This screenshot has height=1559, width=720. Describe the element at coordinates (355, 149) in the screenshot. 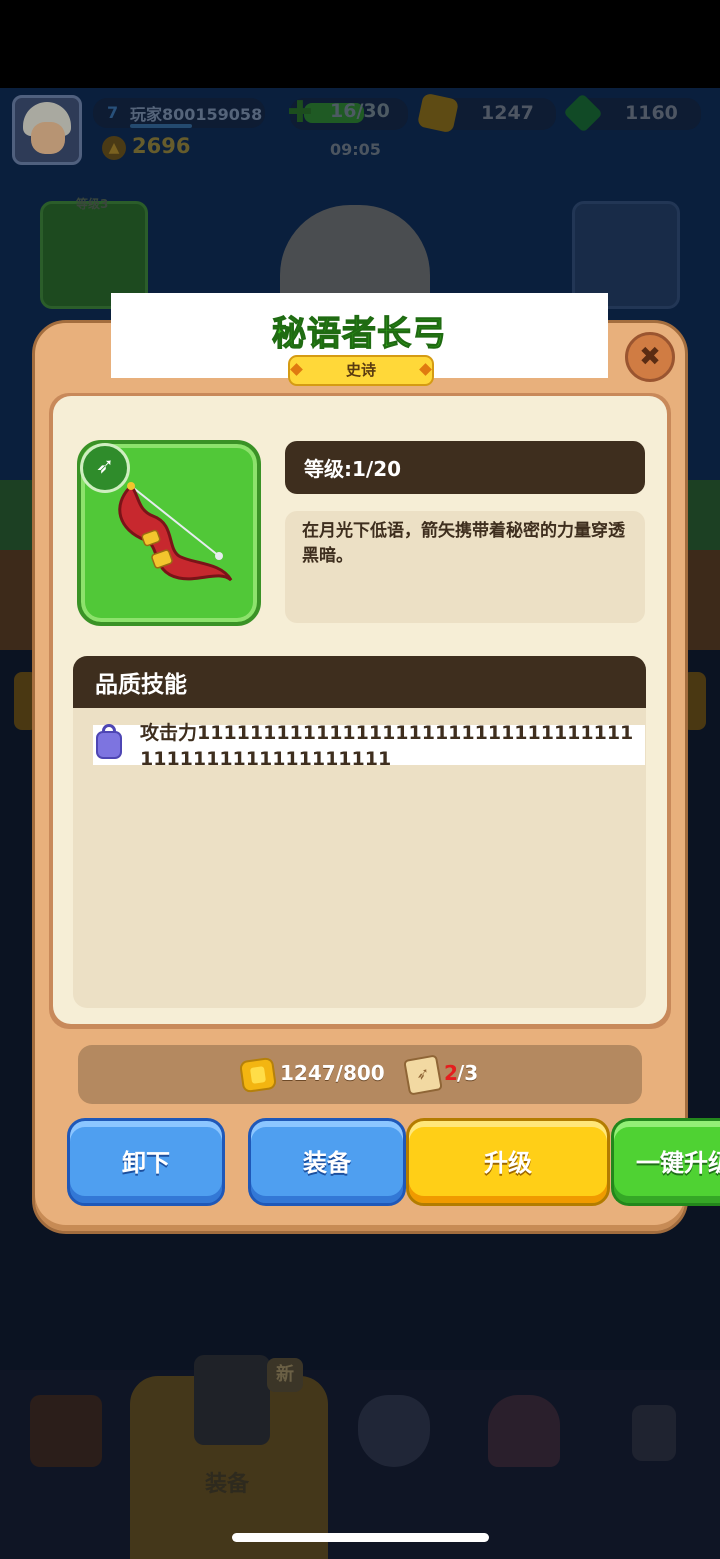

I see `energy-timer: 09:05` at that location.